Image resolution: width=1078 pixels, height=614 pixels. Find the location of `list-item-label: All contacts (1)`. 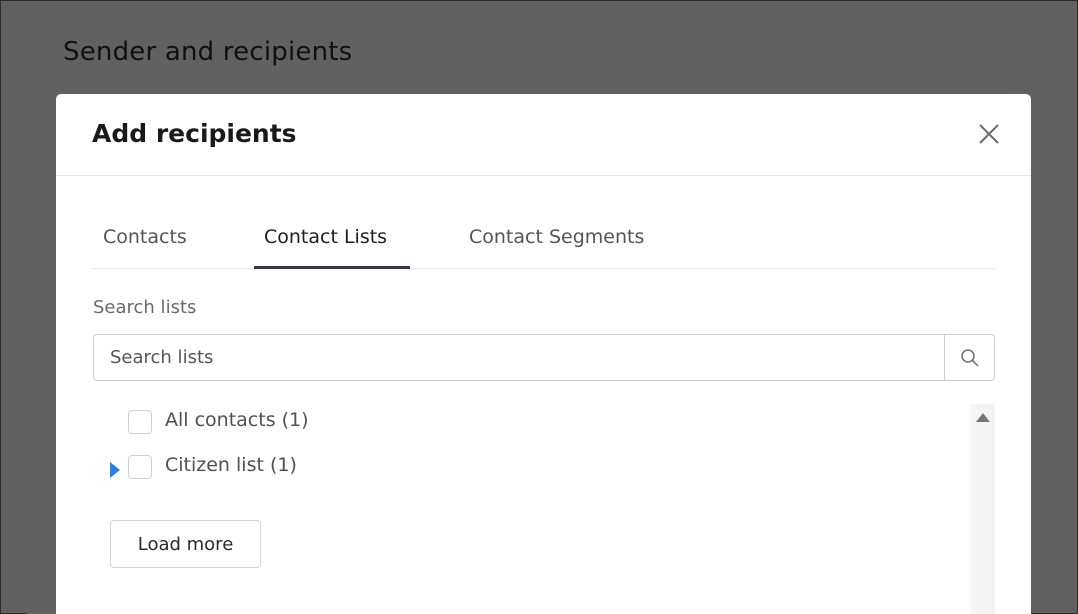

list-item-label: All contacts (1) is located at coordinates (237, 420).